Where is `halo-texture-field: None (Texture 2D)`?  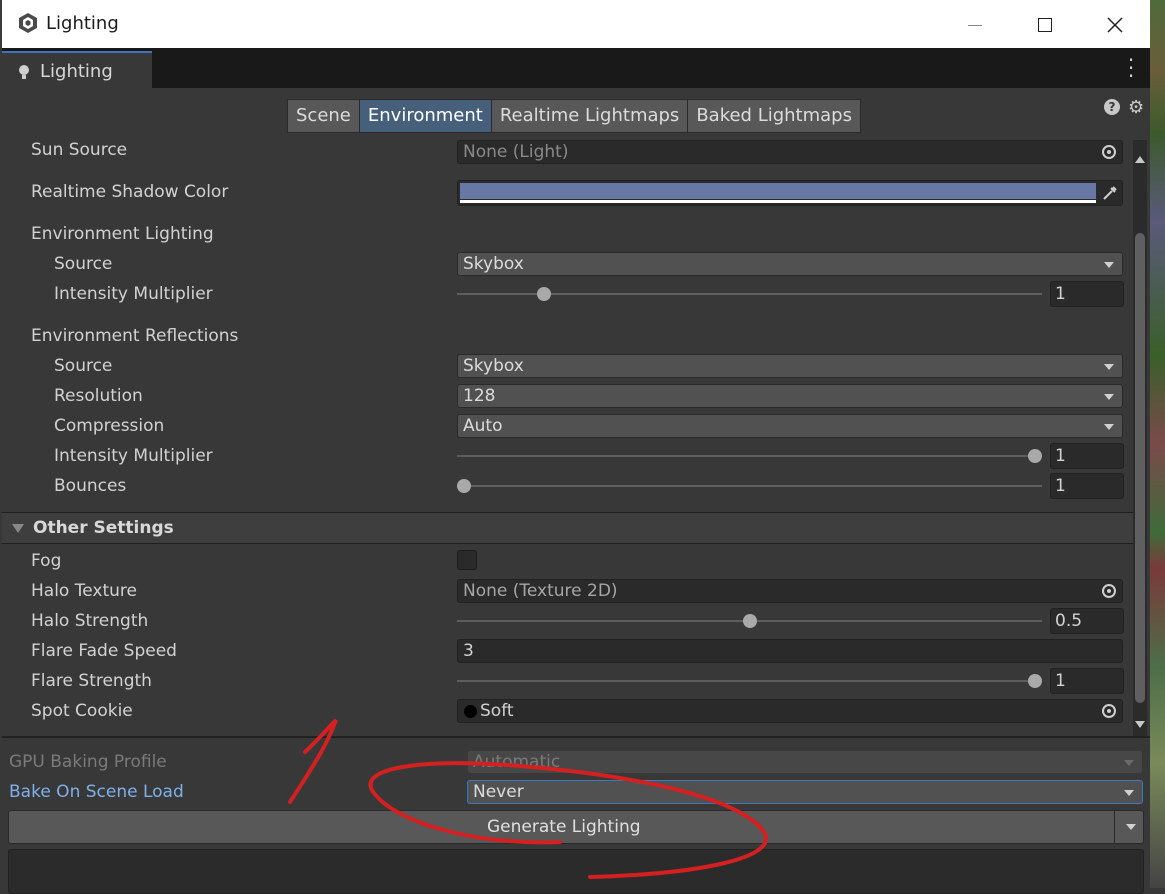 halo-texture-field: None (Texture 2D) is located at coordinates (790, 591).